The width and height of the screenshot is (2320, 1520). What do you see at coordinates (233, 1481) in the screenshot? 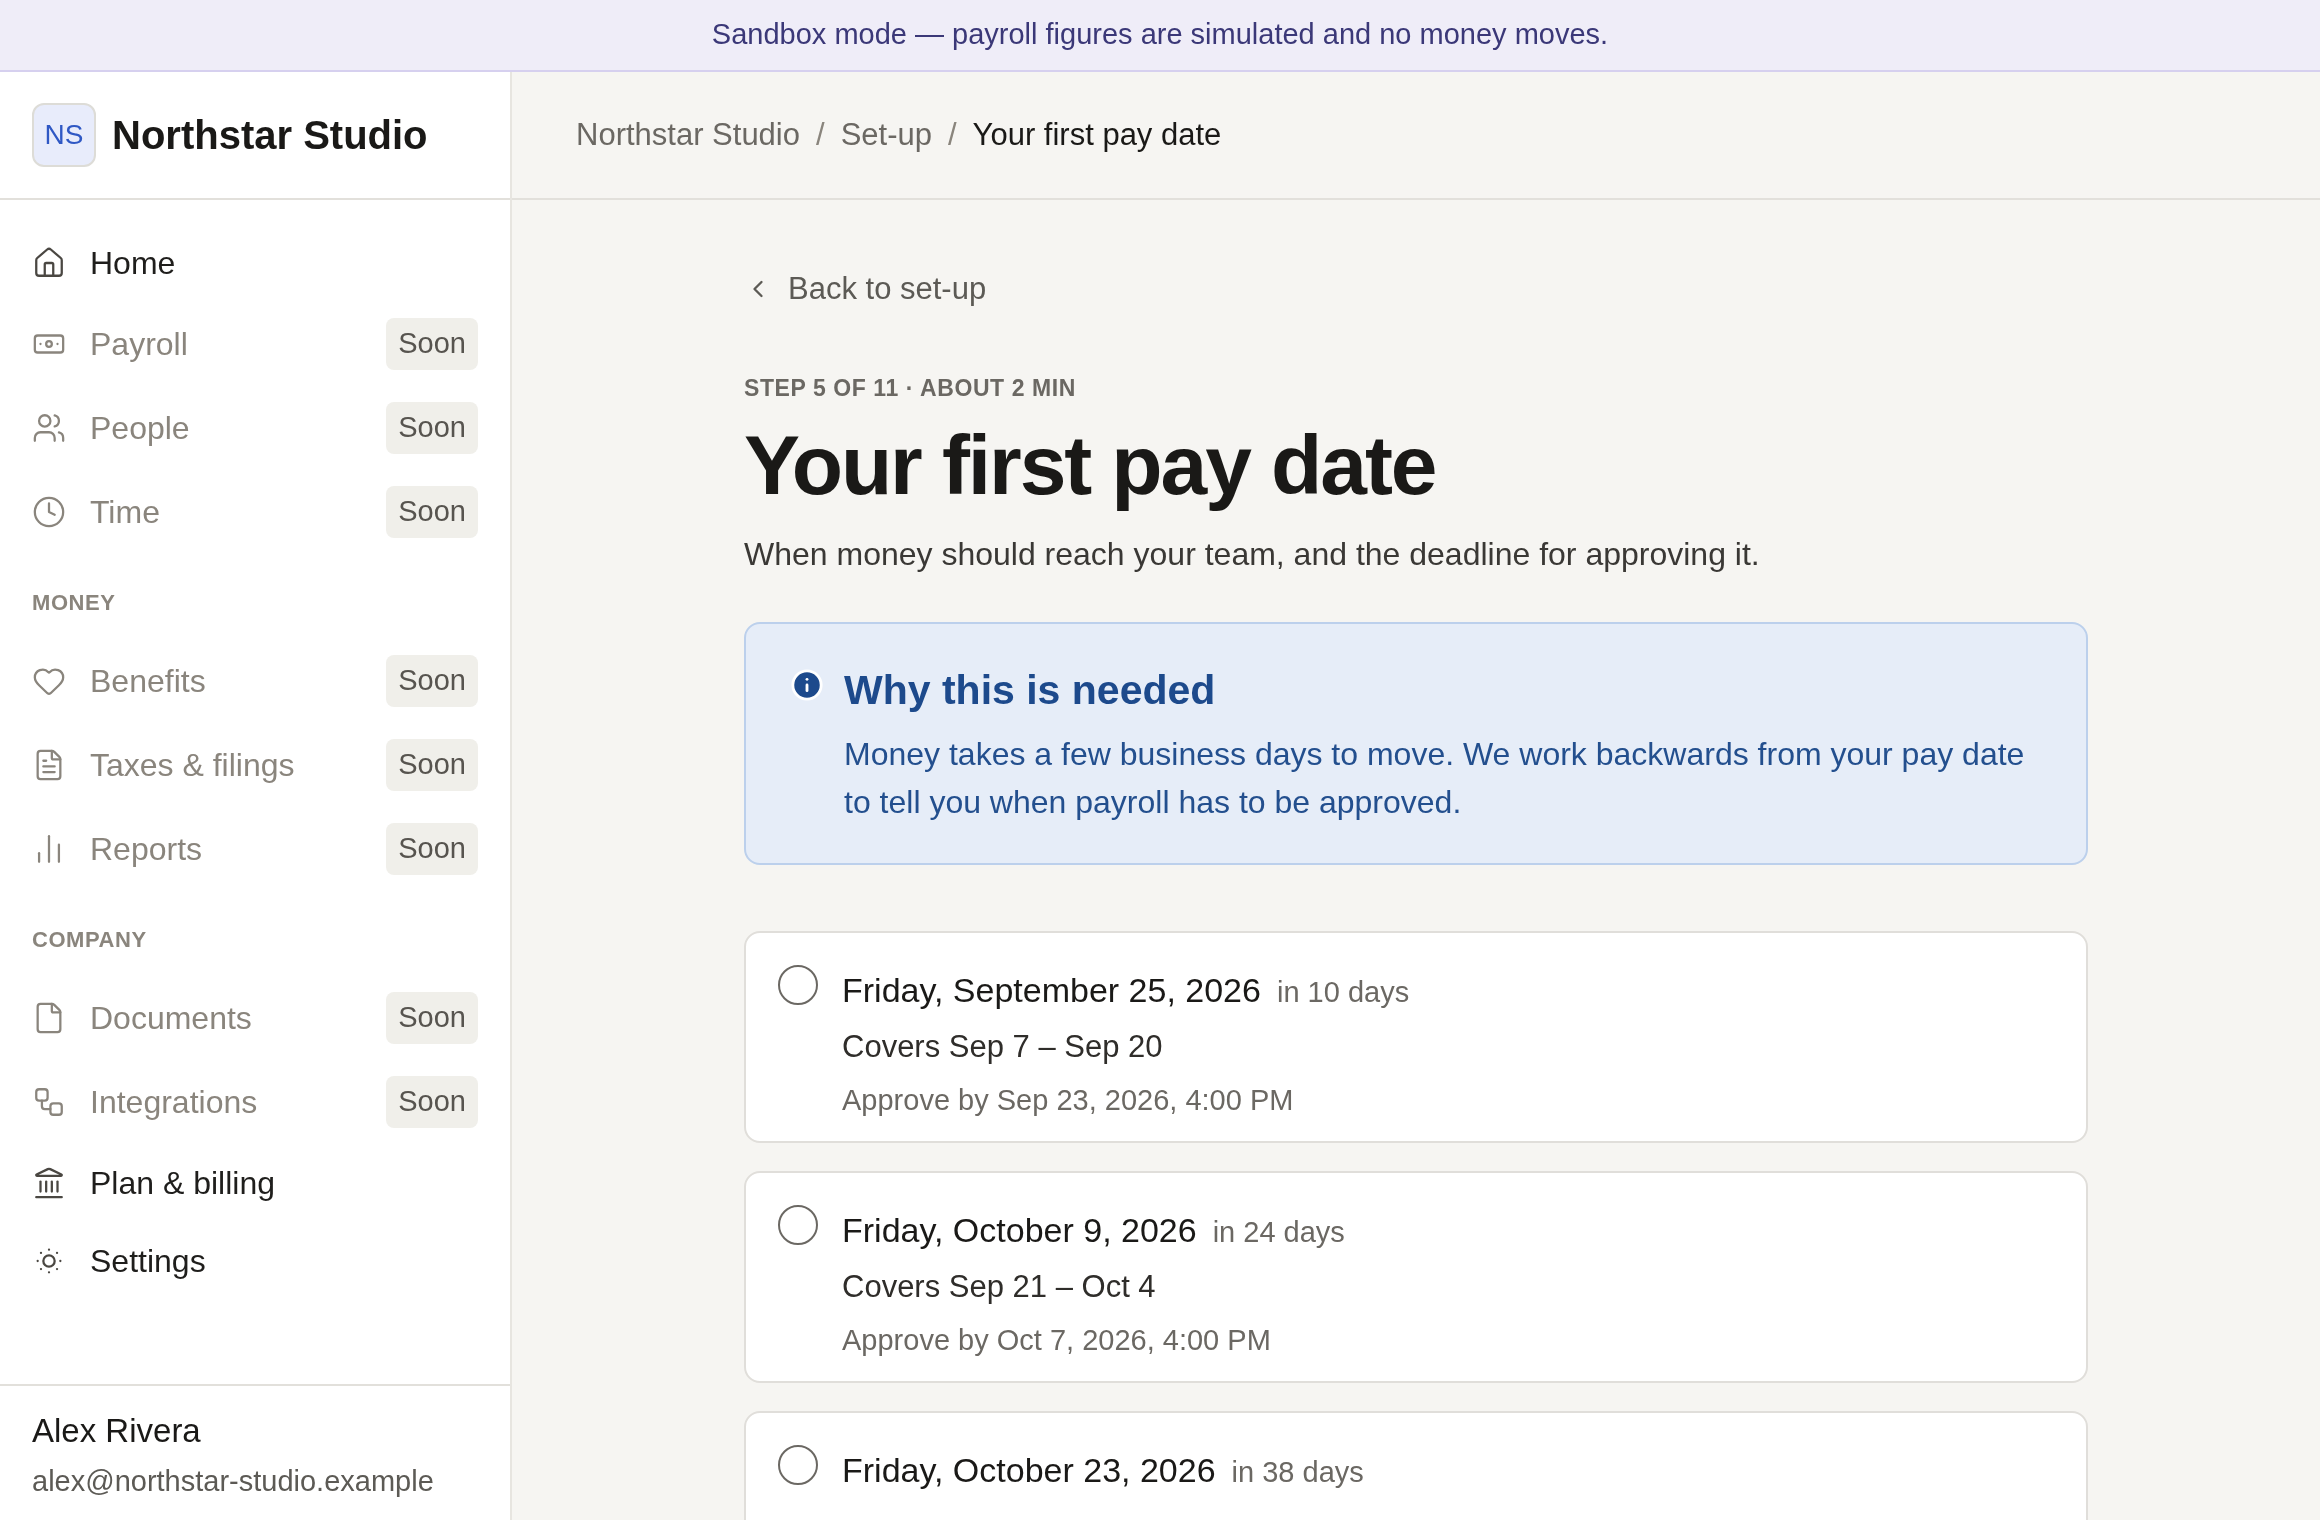
I see `user-email: alex@northstar-studio.example` at bounding box center [233, 1481].